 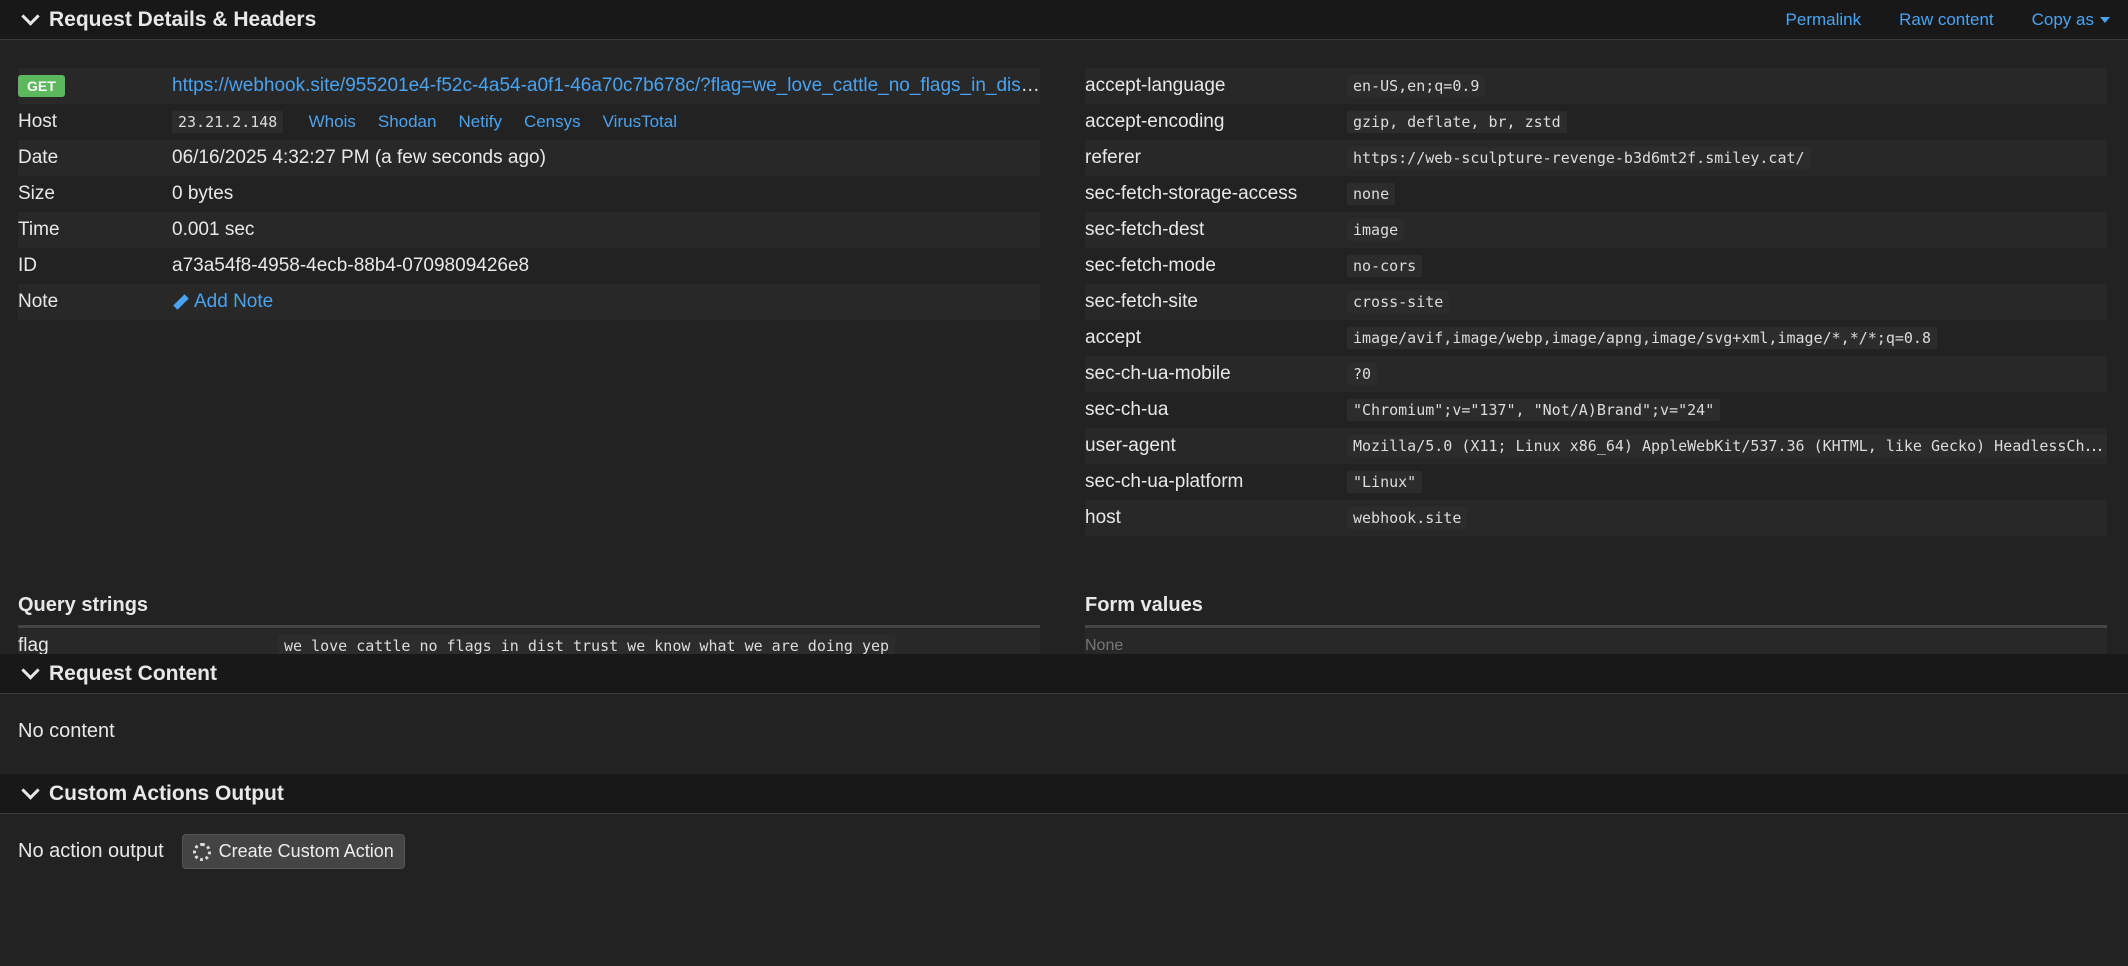 I want to click on custom-actions-body: No action output Create Custom Action, so click(x=1064, y=851).